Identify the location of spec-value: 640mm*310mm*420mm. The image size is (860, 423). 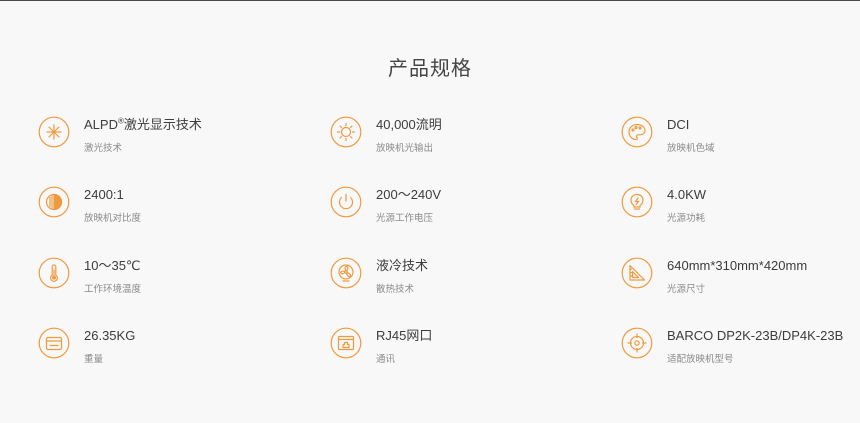
(737, 265).